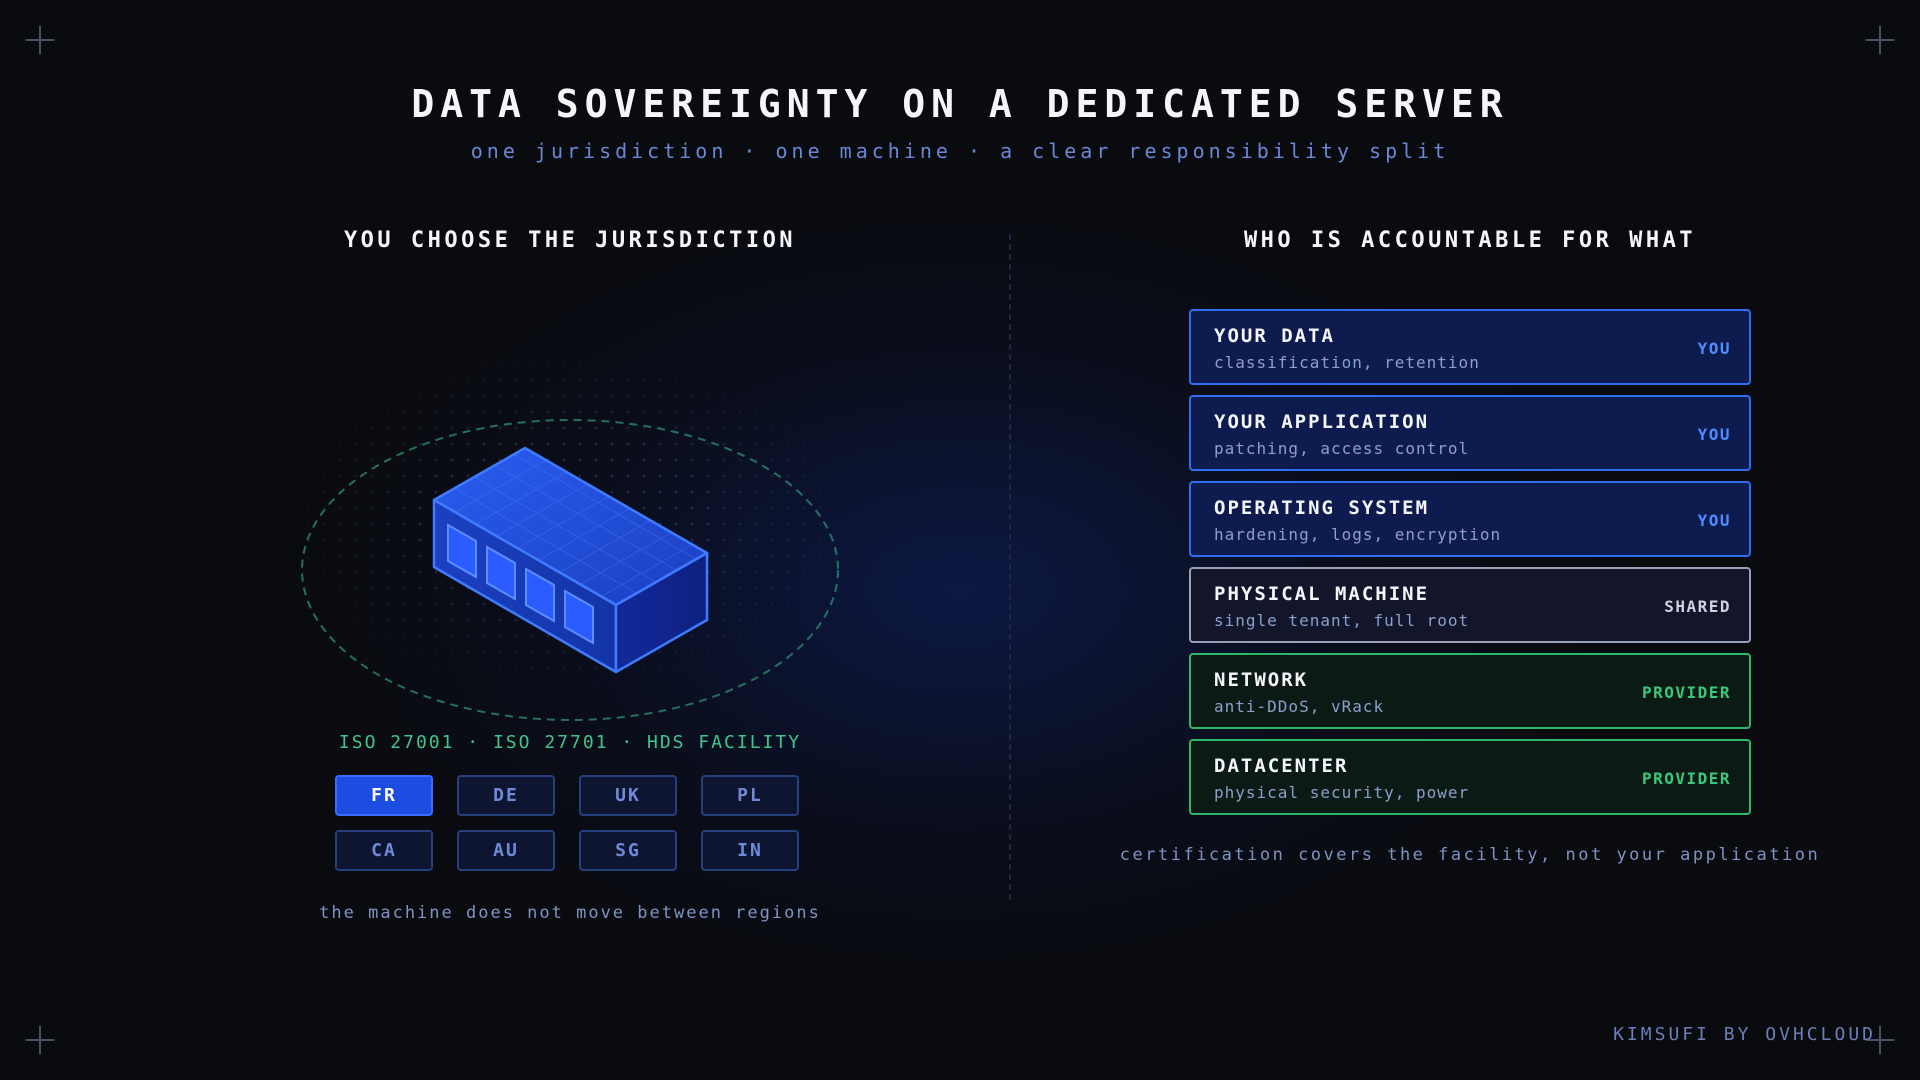 This screenshot has height=1080, width=1920. Describe the element at coordinates (750, 850) in the screenshot. I see `region-button-in: IN` at that location.